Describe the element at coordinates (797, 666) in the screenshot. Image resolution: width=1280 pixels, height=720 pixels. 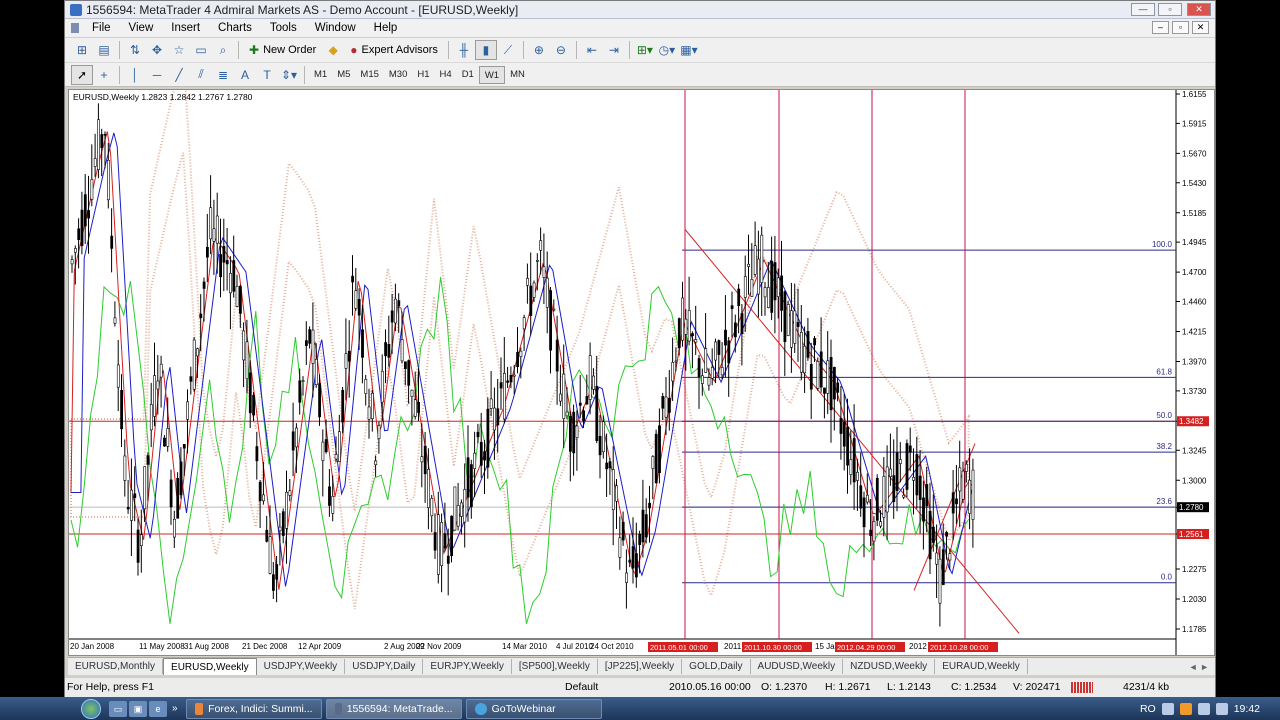
I see `chart-tab: AUDUSD,Weekly` at that location.